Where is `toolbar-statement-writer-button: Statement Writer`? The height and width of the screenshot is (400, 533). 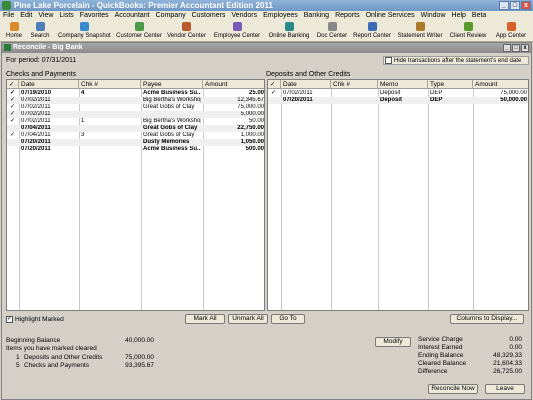 toolbar-statement-writer-button: Statement Writer is located at coordinates (420, 31).